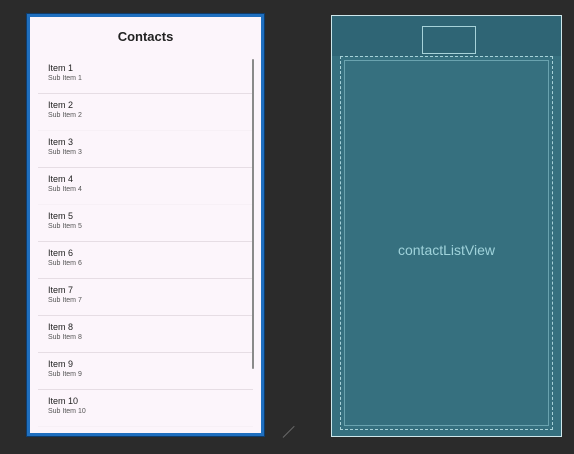 This screenshot has height=454, width=574. What do you see at coordinates (145, 371) in the screenshot?
I see `list-item: Item 9 Sub Item 9` at bounding box center [145, 371].